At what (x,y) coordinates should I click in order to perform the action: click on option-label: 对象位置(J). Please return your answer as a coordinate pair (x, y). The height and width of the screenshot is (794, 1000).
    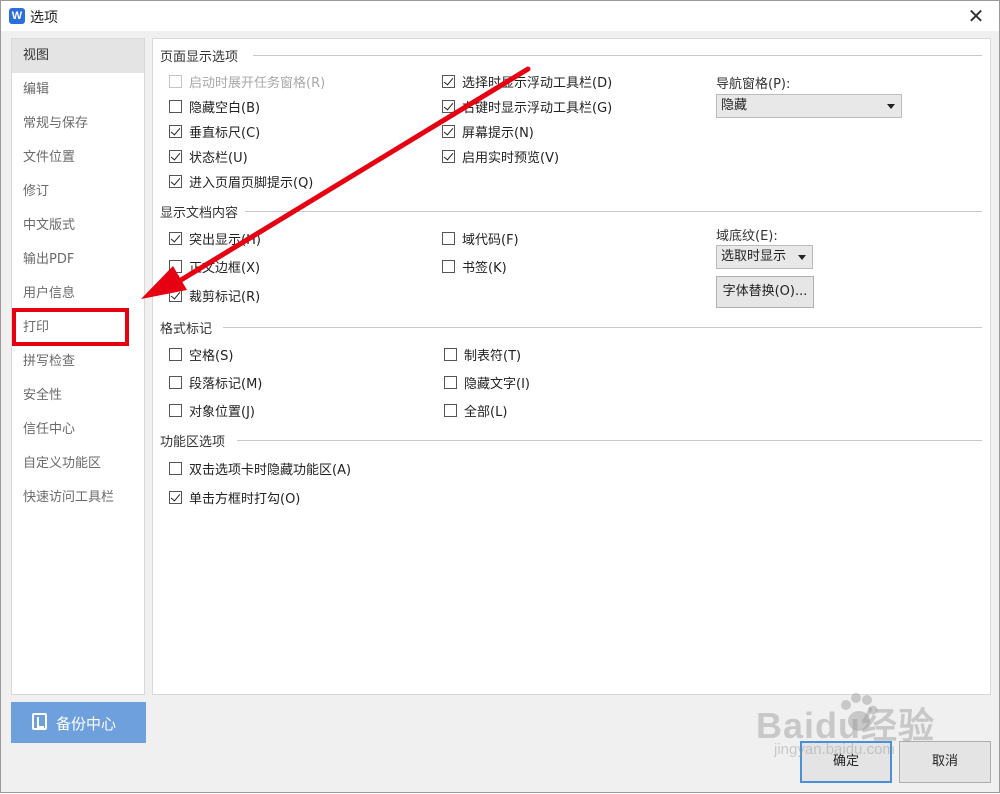
    Looking at the image, I should click on (222, 412).